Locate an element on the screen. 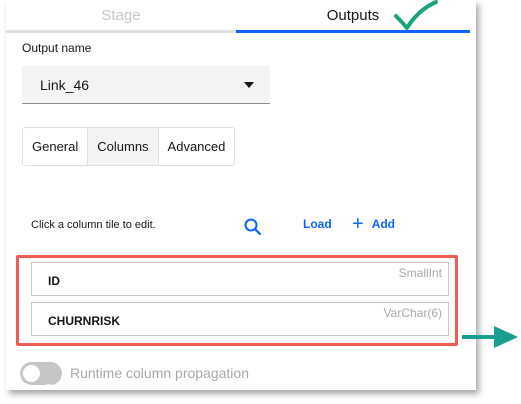 This screenshot has height=404, width=521. column-name: ID is located at coordinates (54, 281).